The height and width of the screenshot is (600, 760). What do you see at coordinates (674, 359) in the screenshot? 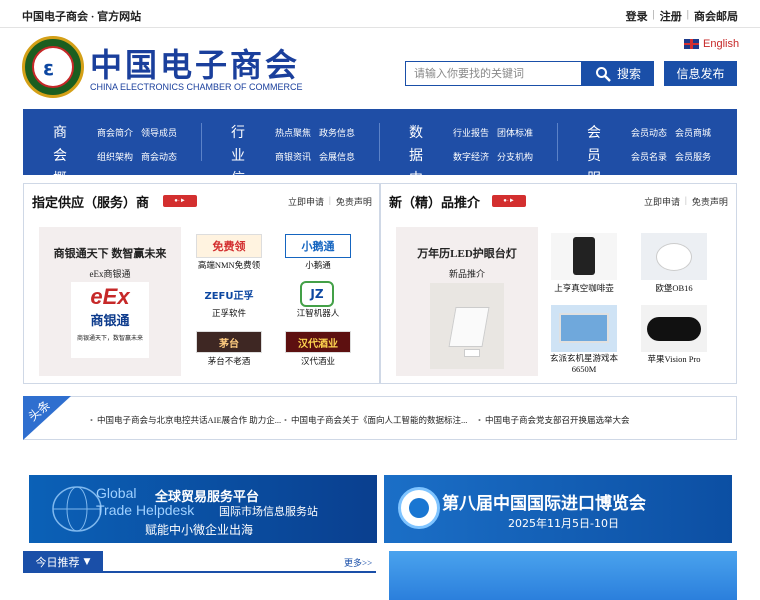
I see `product-caption: 苹果Vision Pro` at bounding box center [674, 359].